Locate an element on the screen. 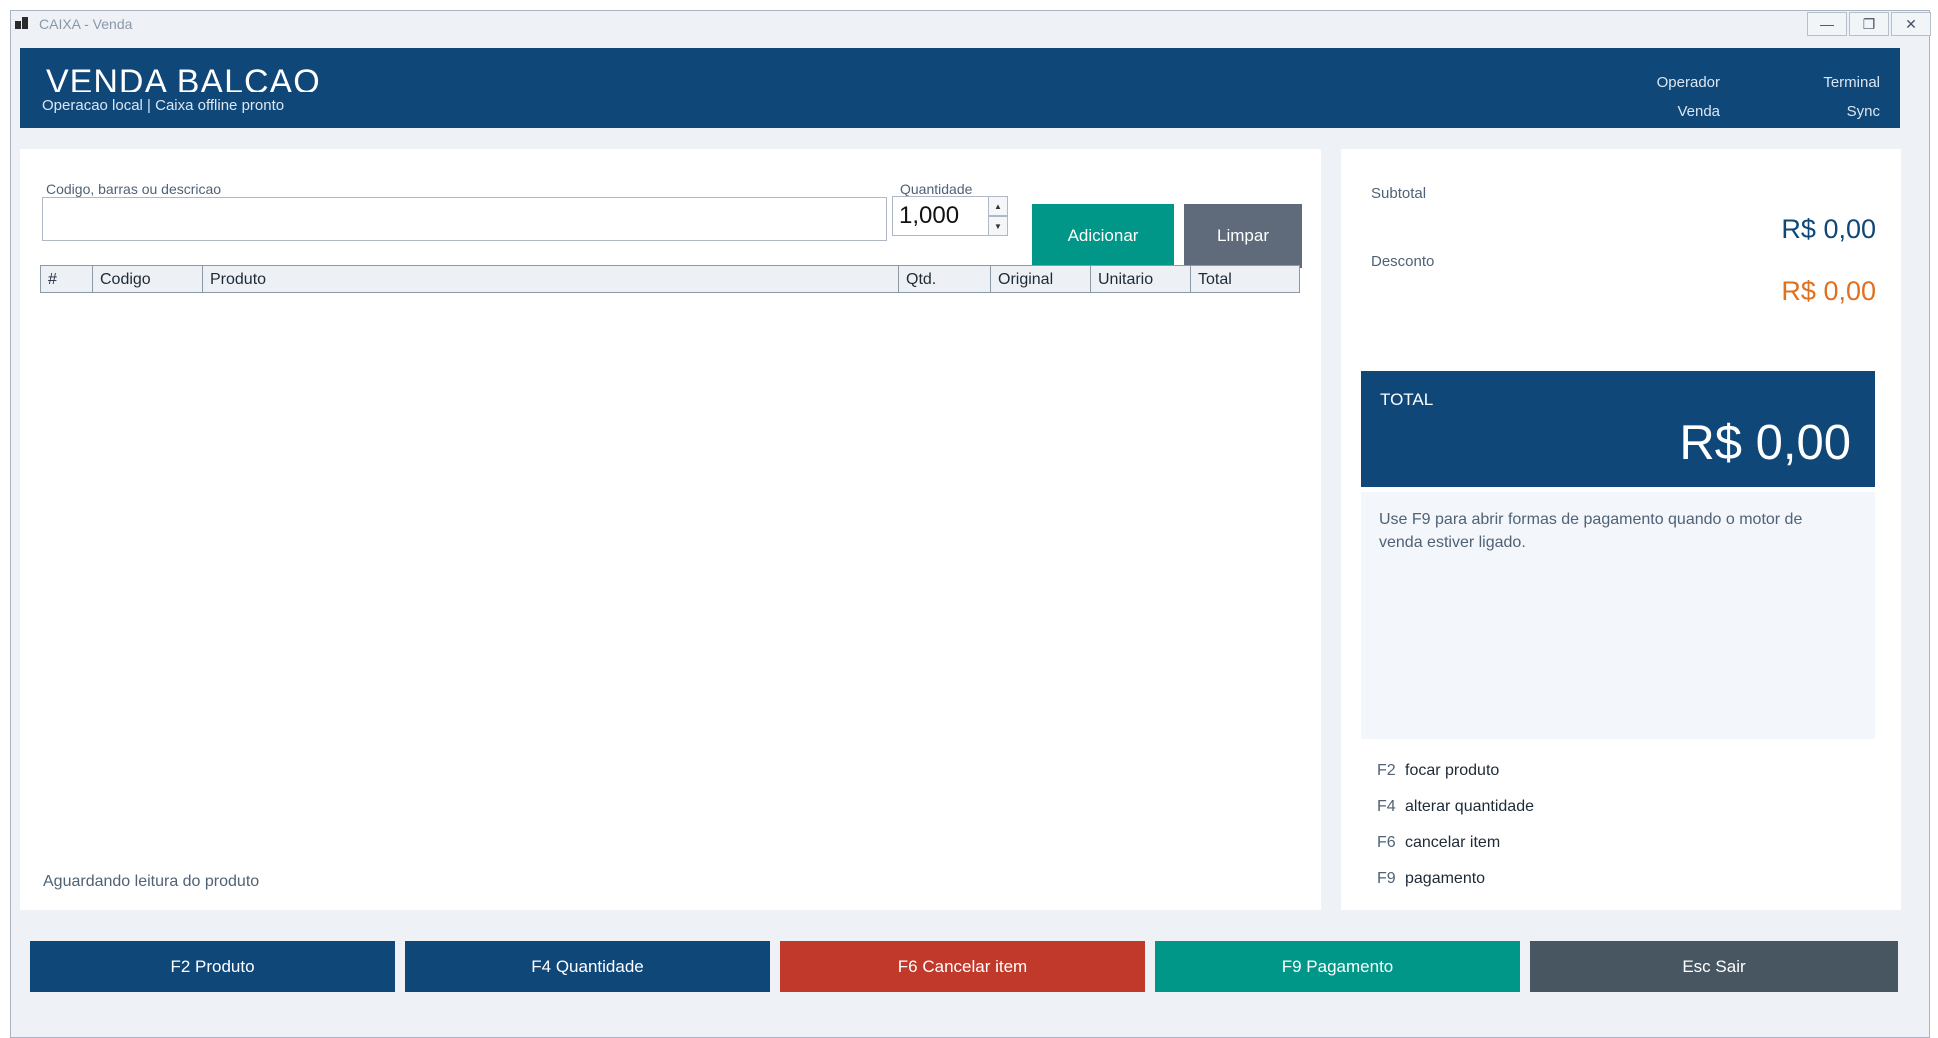  close-button: ✕ is located at coordinates (1911, 24).